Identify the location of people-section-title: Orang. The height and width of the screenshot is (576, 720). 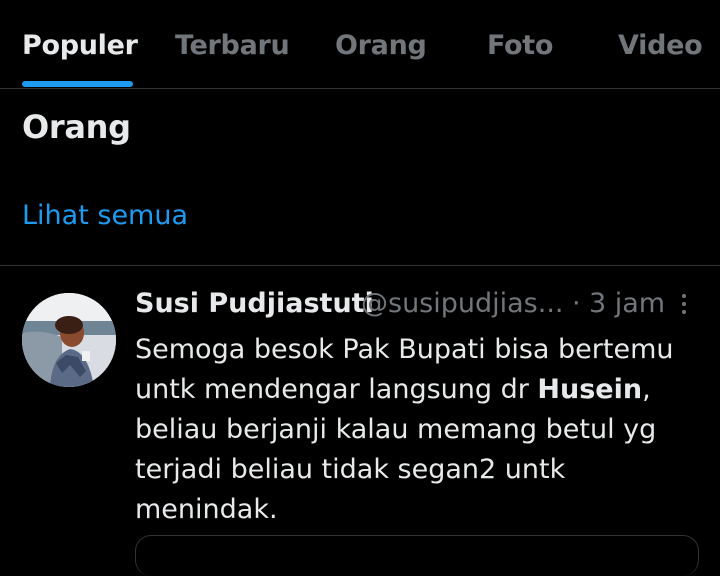
(76, 127).